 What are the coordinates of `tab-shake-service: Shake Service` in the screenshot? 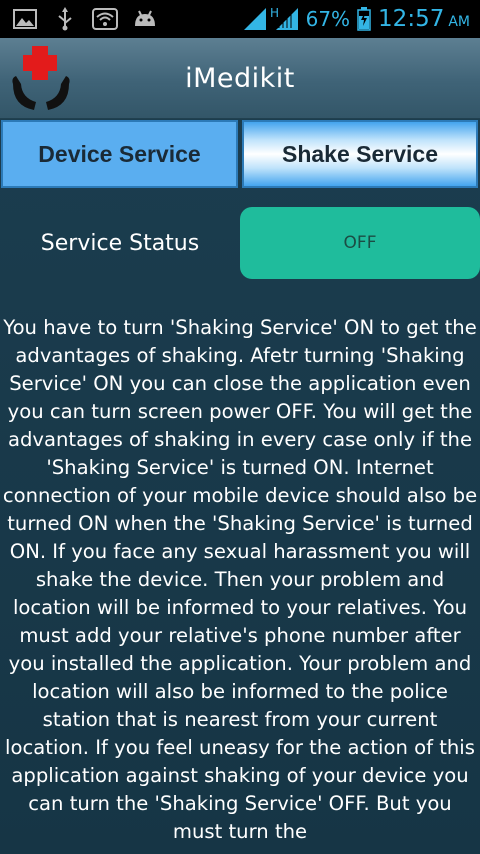 It's located at (360, 154).